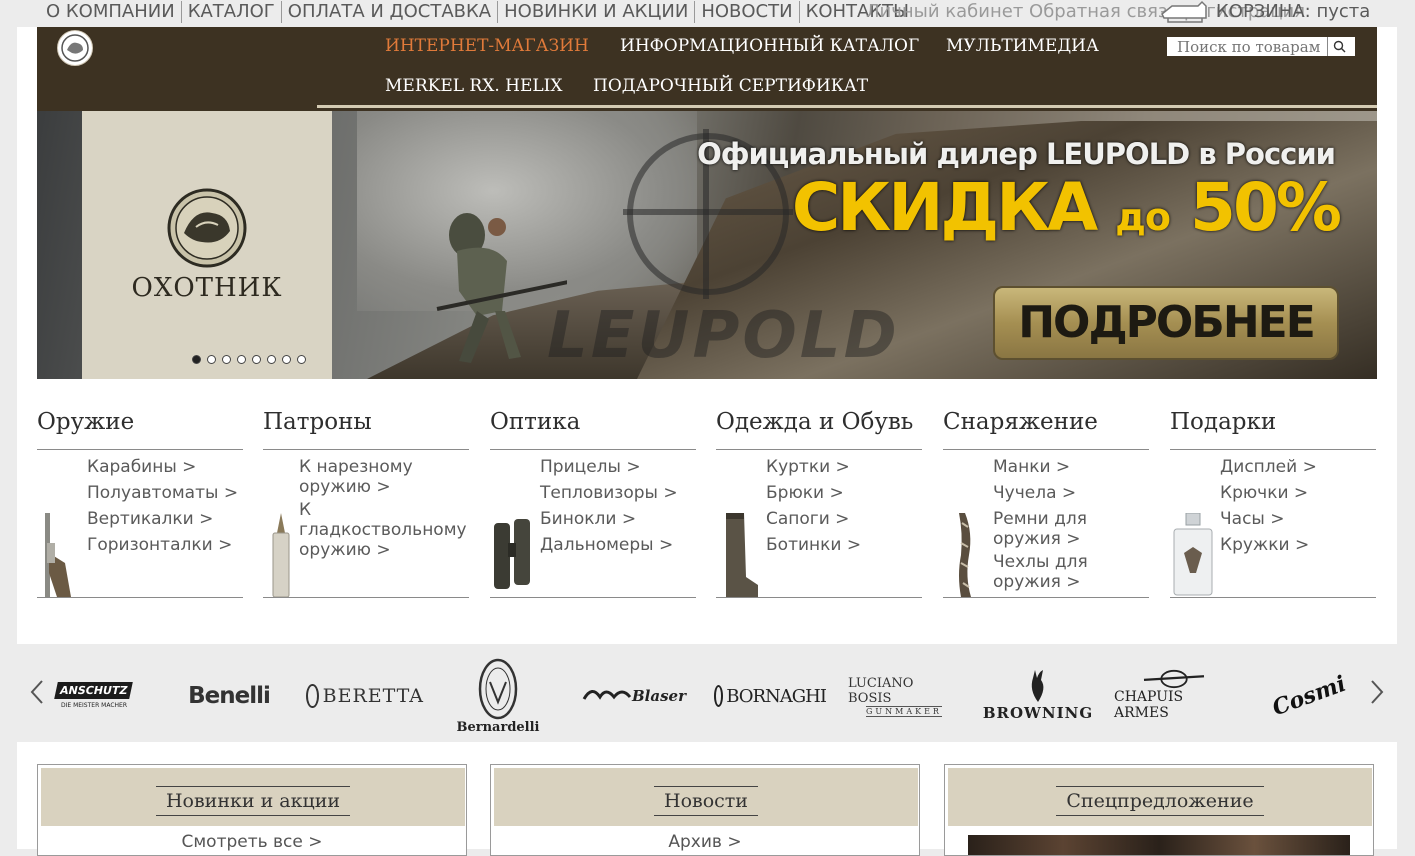 The height and width of the screenshot is (856, 1415). I want to click on banner-more-button: ПОДРОБНЕЕ, so click(1166, 323).